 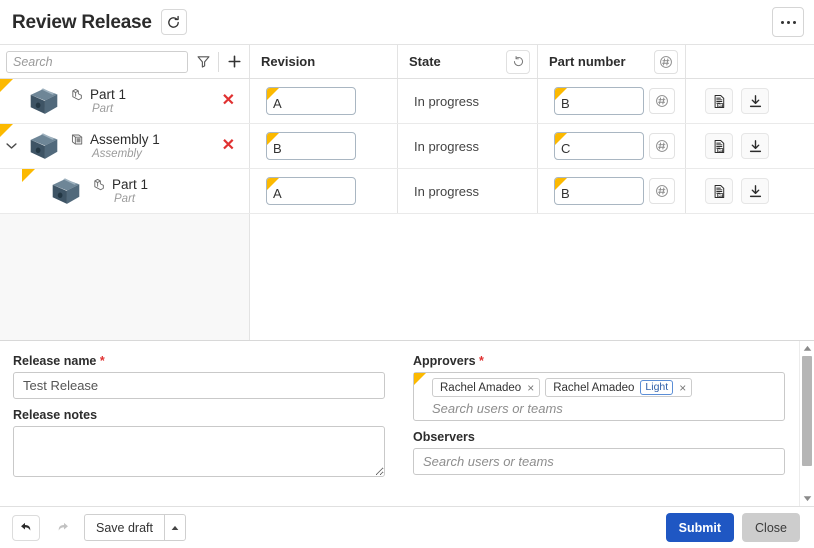 I want to click on column-header-revision: Revision, so click(x=324, y=61).